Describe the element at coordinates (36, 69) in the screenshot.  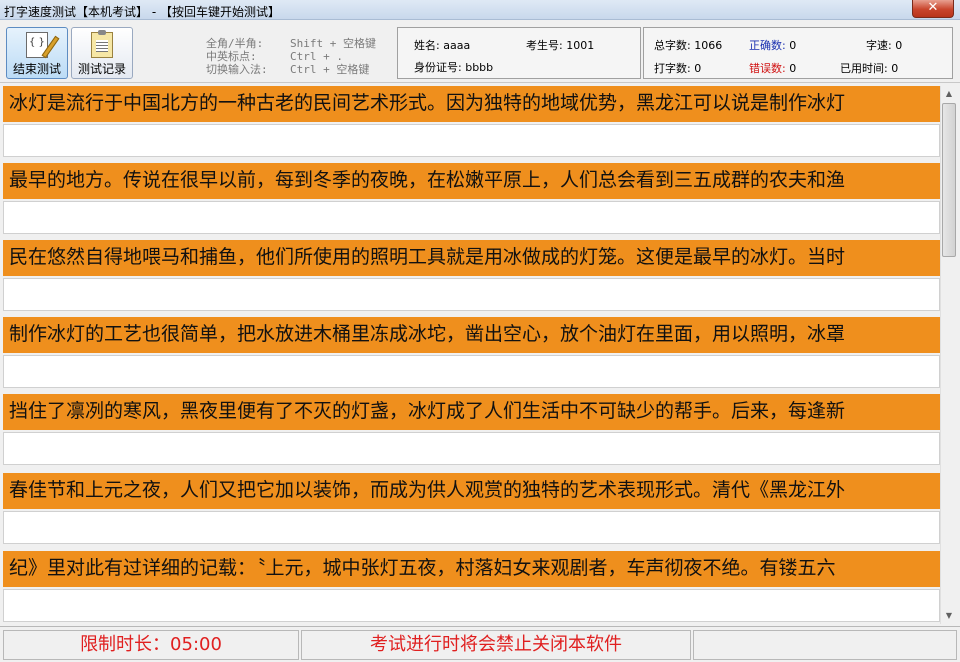
I see `end-test-label: 结束测试` at that location.